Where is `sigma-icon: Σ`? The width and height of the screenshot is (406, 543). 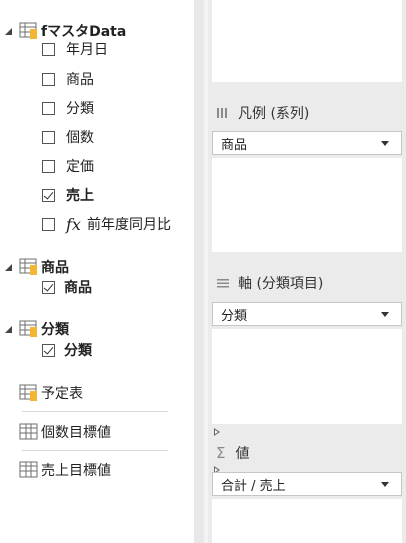
sigma-icon: Σ is located at coordinates (221, 453).